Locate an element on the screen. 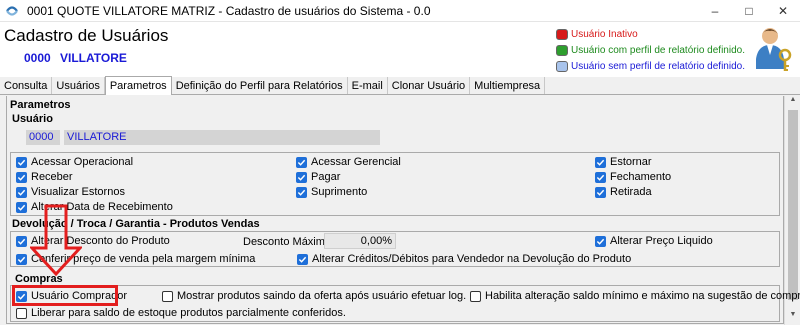  company-name: VILLATORE is located at coordinates (93, 58).